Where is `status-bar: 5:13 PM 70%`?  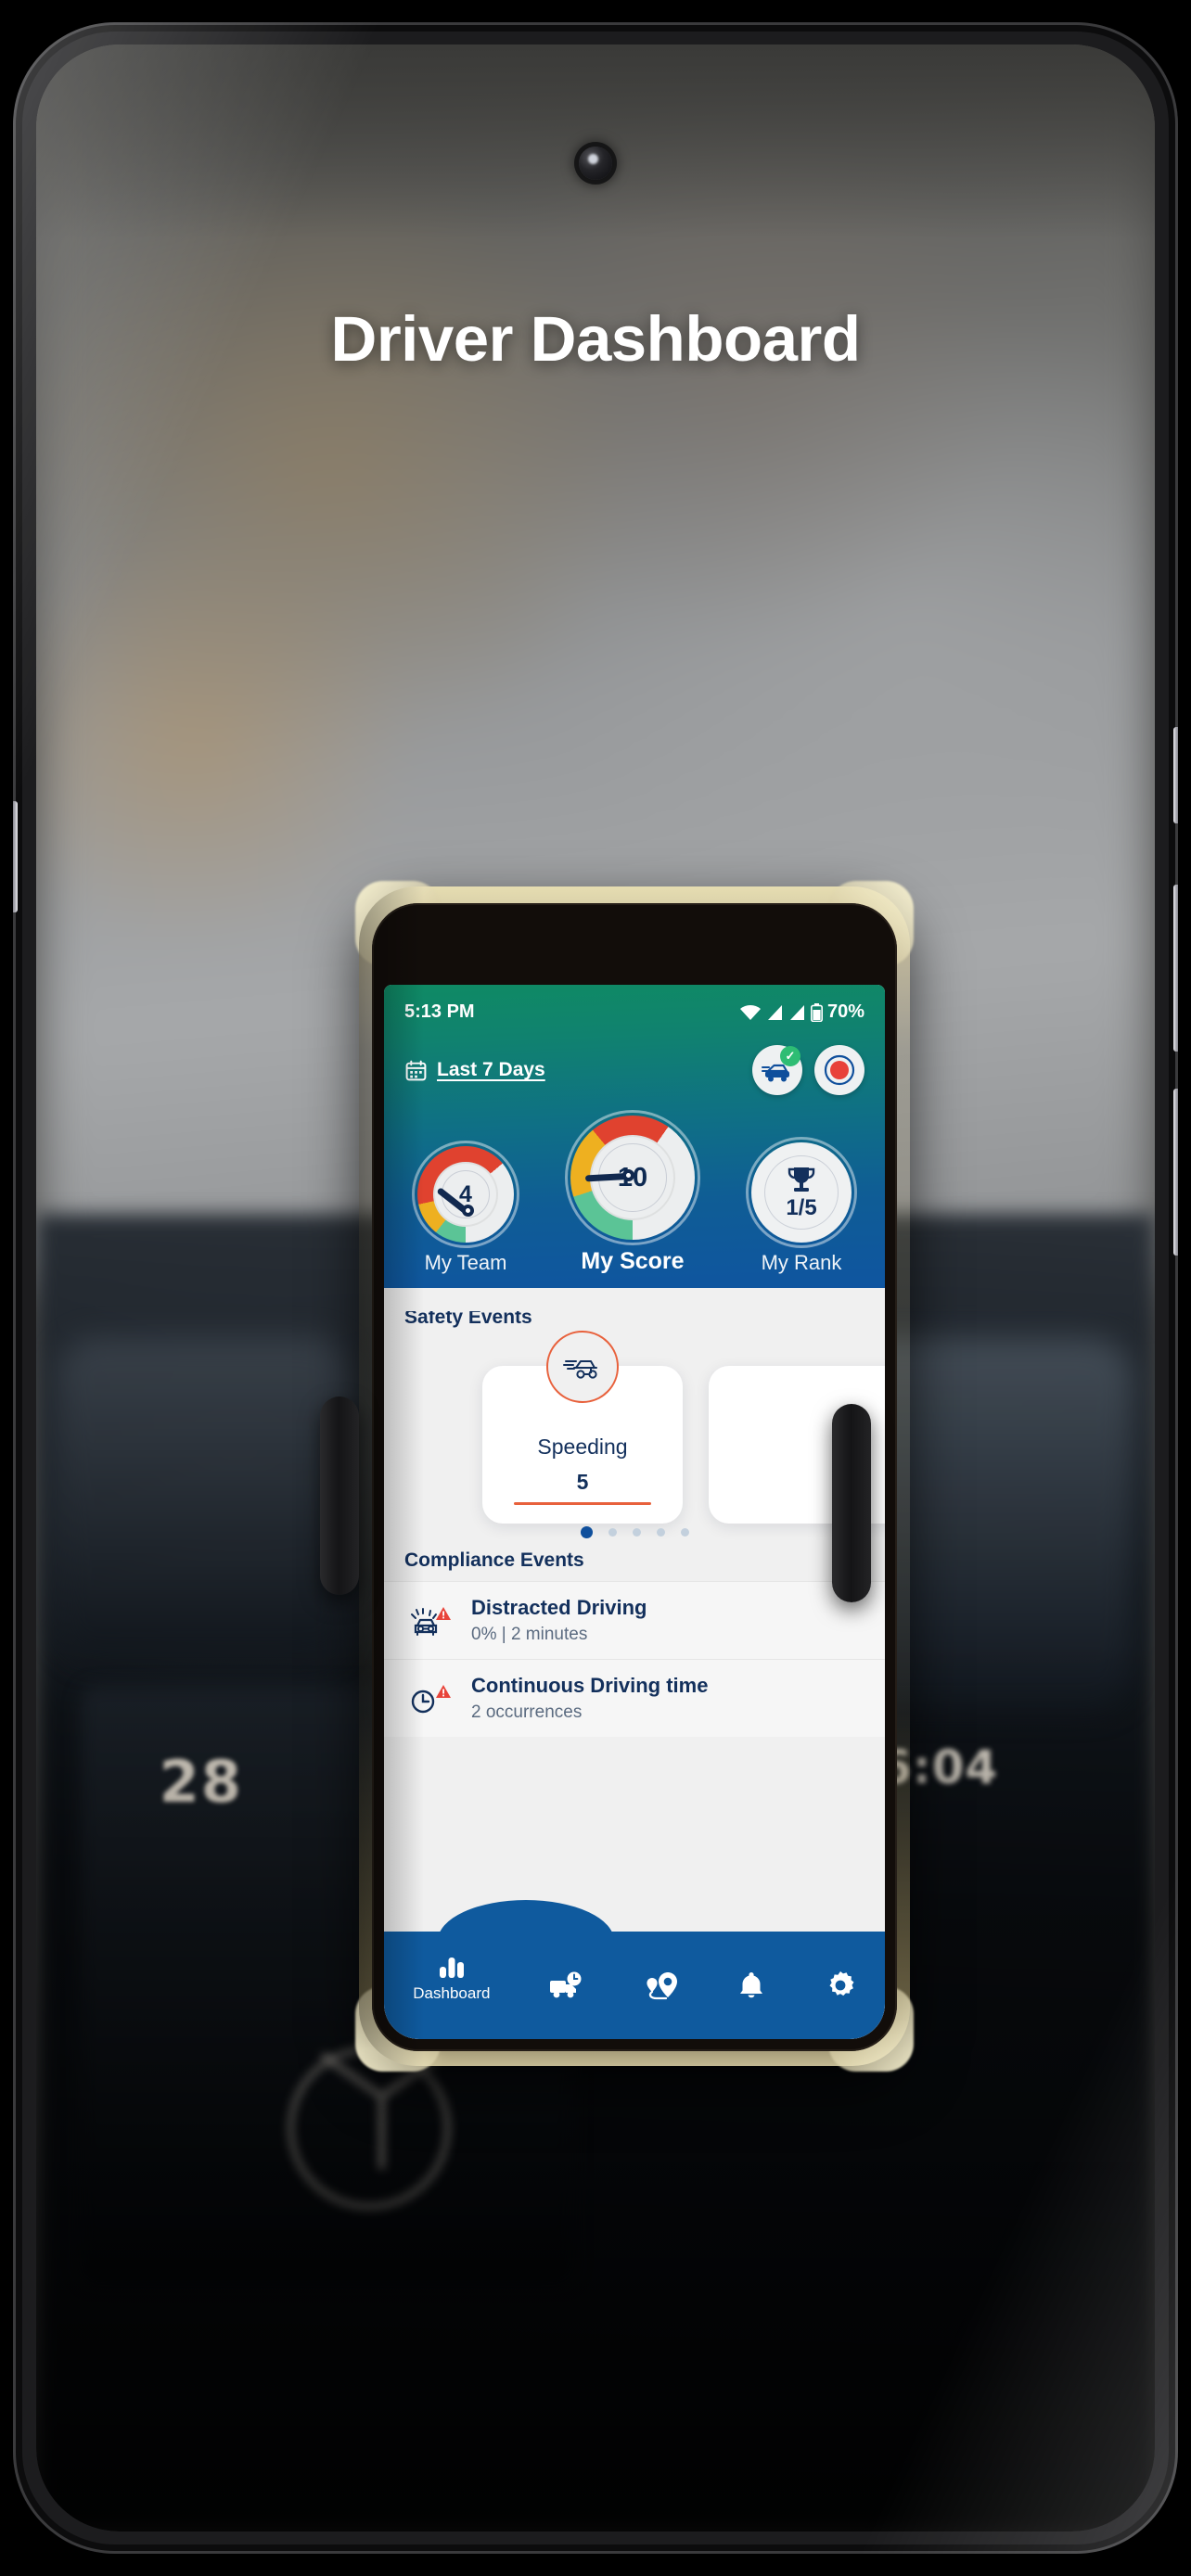 status-bar: 5:13 PM 70% is located at coordinates (634, 1012).